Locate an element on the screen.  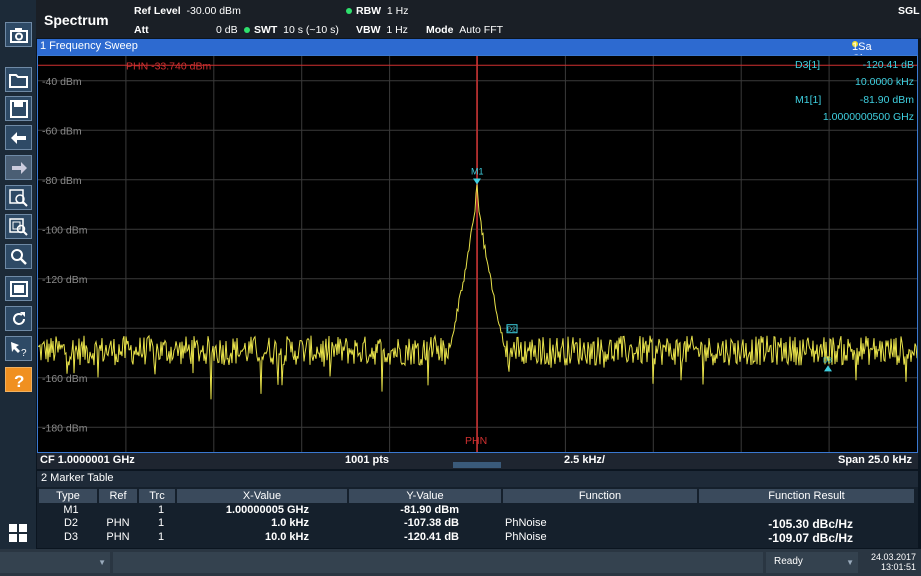
help-icon: ? is located at coordinates (19, 380).